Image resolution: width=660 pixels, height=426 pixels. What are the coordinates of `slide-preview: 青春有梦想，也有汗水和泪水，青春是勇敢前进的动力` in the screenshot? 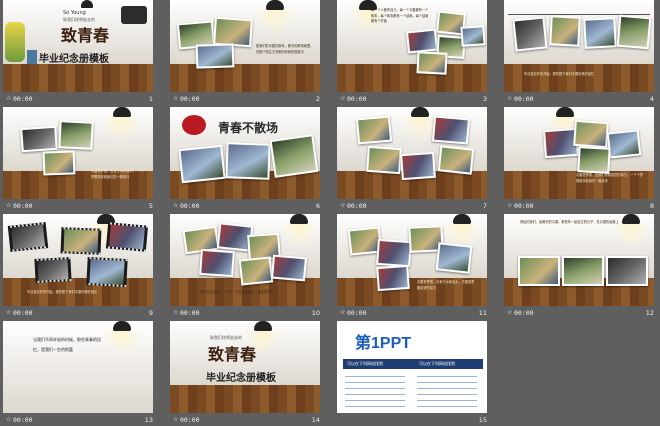 It's located at (412, 260).